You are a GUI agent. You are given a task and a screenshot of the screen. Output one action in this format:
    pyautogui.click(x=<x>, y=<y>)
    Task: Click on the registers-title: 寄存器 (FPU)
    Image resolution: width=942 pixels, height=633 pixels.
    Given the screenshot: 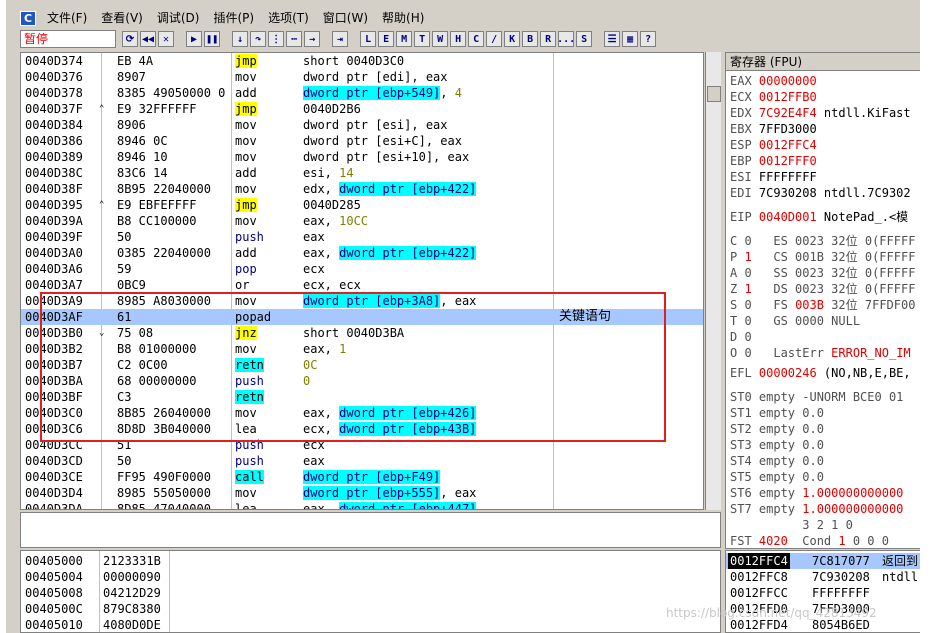 What is the action you would take?
    pyautogui.click(x=823, y=62)
    